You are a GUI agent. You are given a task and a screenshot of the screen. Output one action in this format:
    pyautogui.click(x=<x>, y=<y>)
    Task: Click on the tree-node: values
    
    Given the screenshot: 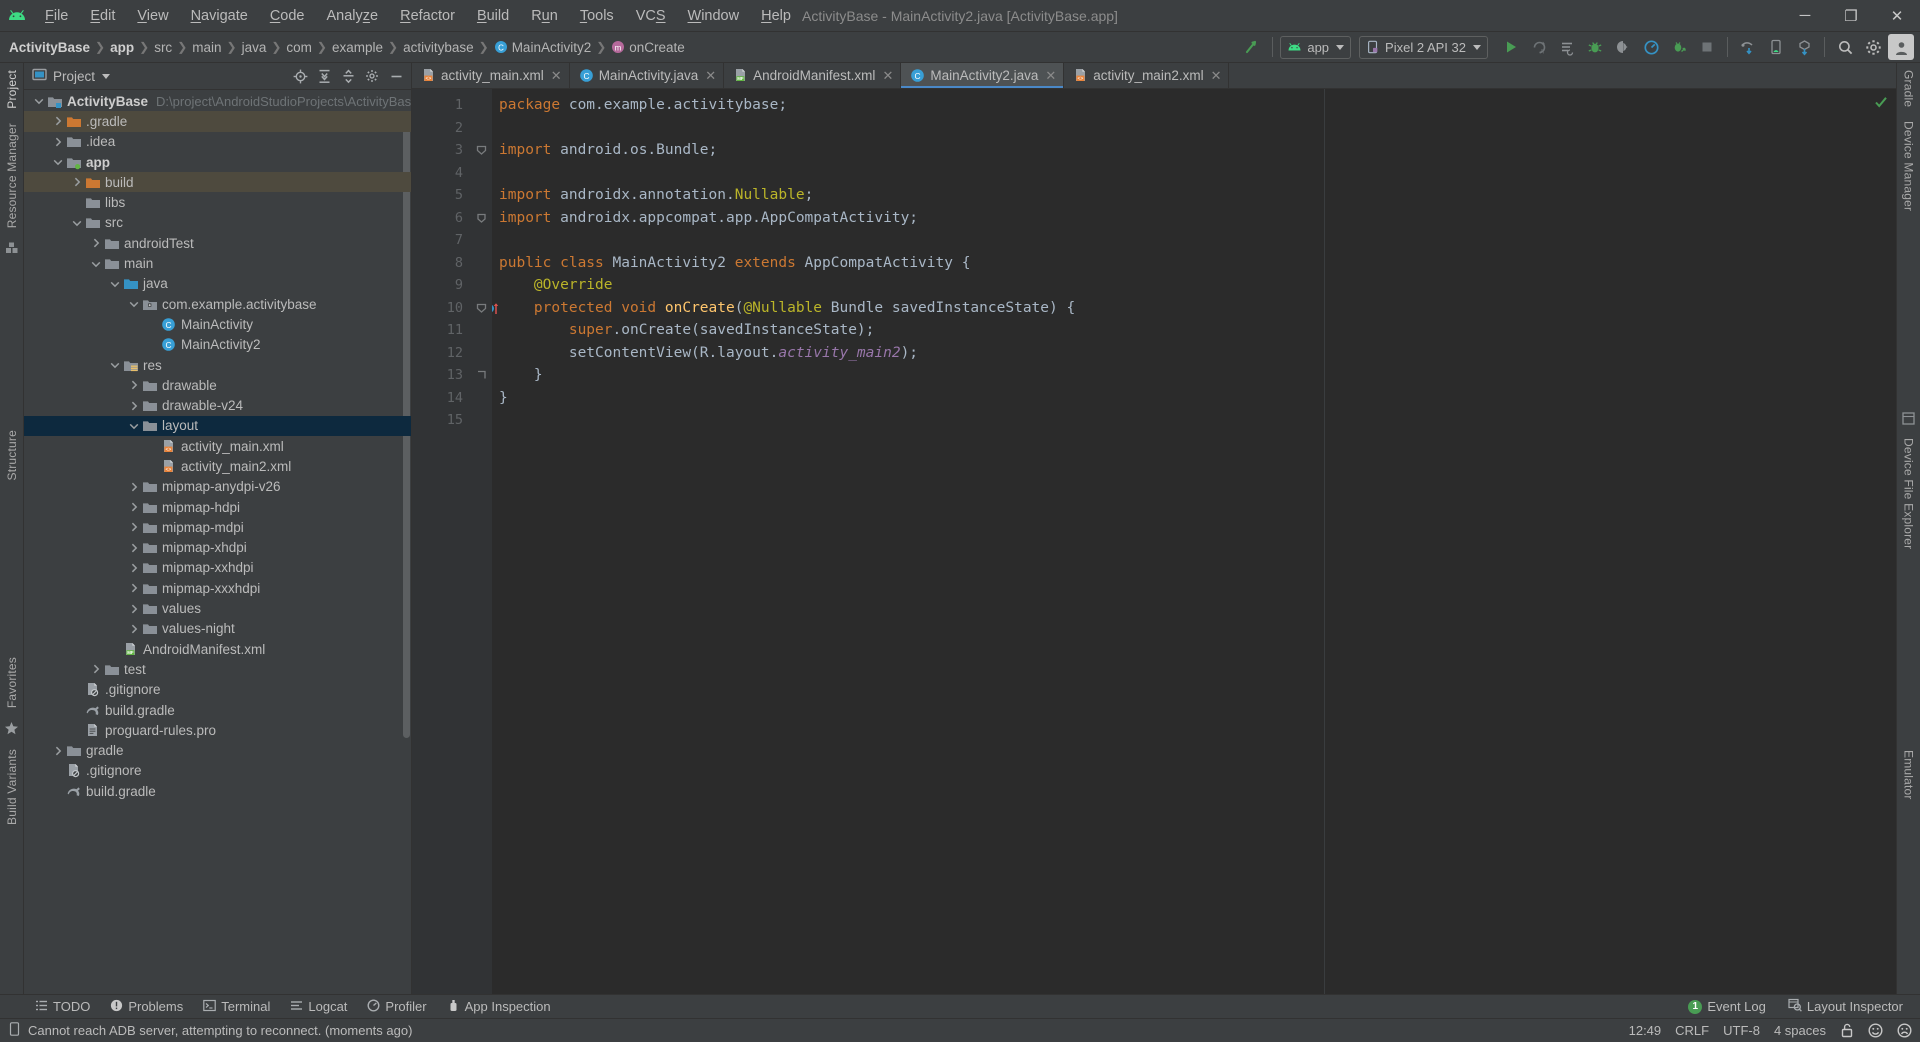 What is the action you would take?
    pyautogui.click(x=217, y=608)
    